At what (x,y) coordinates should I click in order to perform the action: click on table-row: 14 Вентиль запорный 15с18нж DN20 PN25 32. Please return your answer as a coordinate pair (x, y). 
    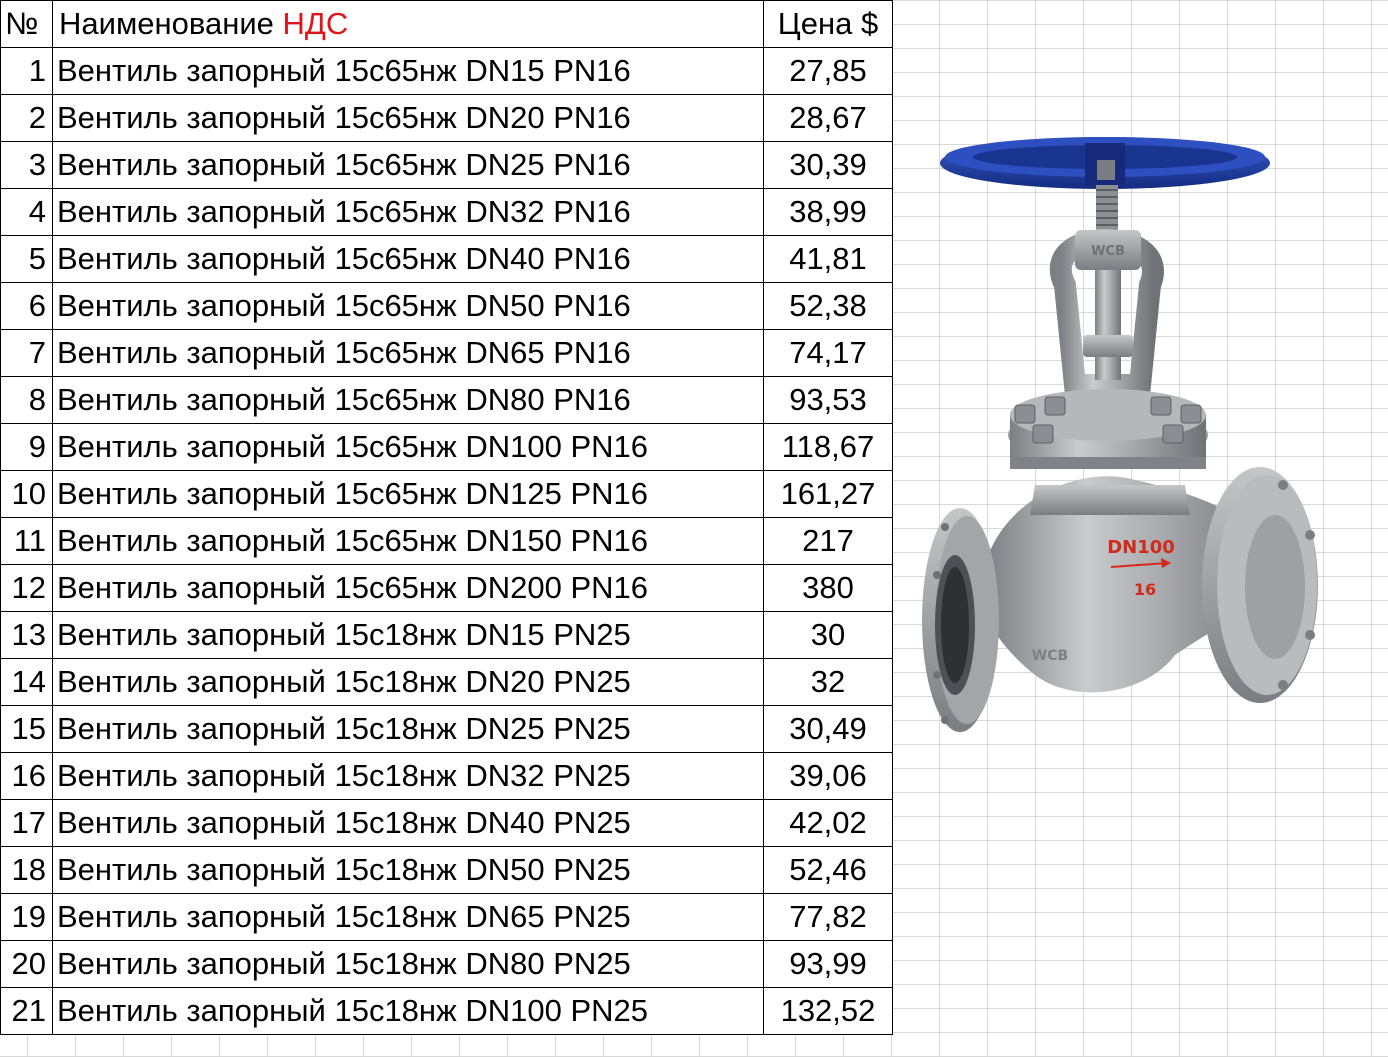
    Looking at the image, I should click on (446, 682).